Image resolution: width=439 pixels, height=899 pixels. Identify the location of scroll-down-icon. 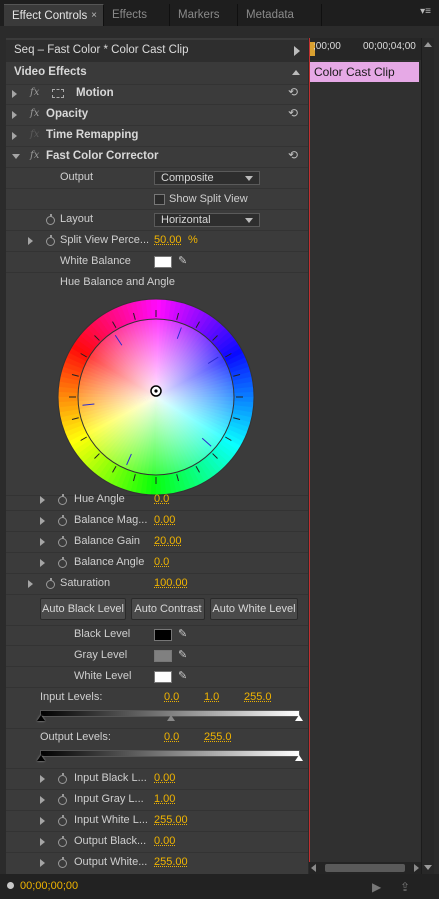
(428, 867).